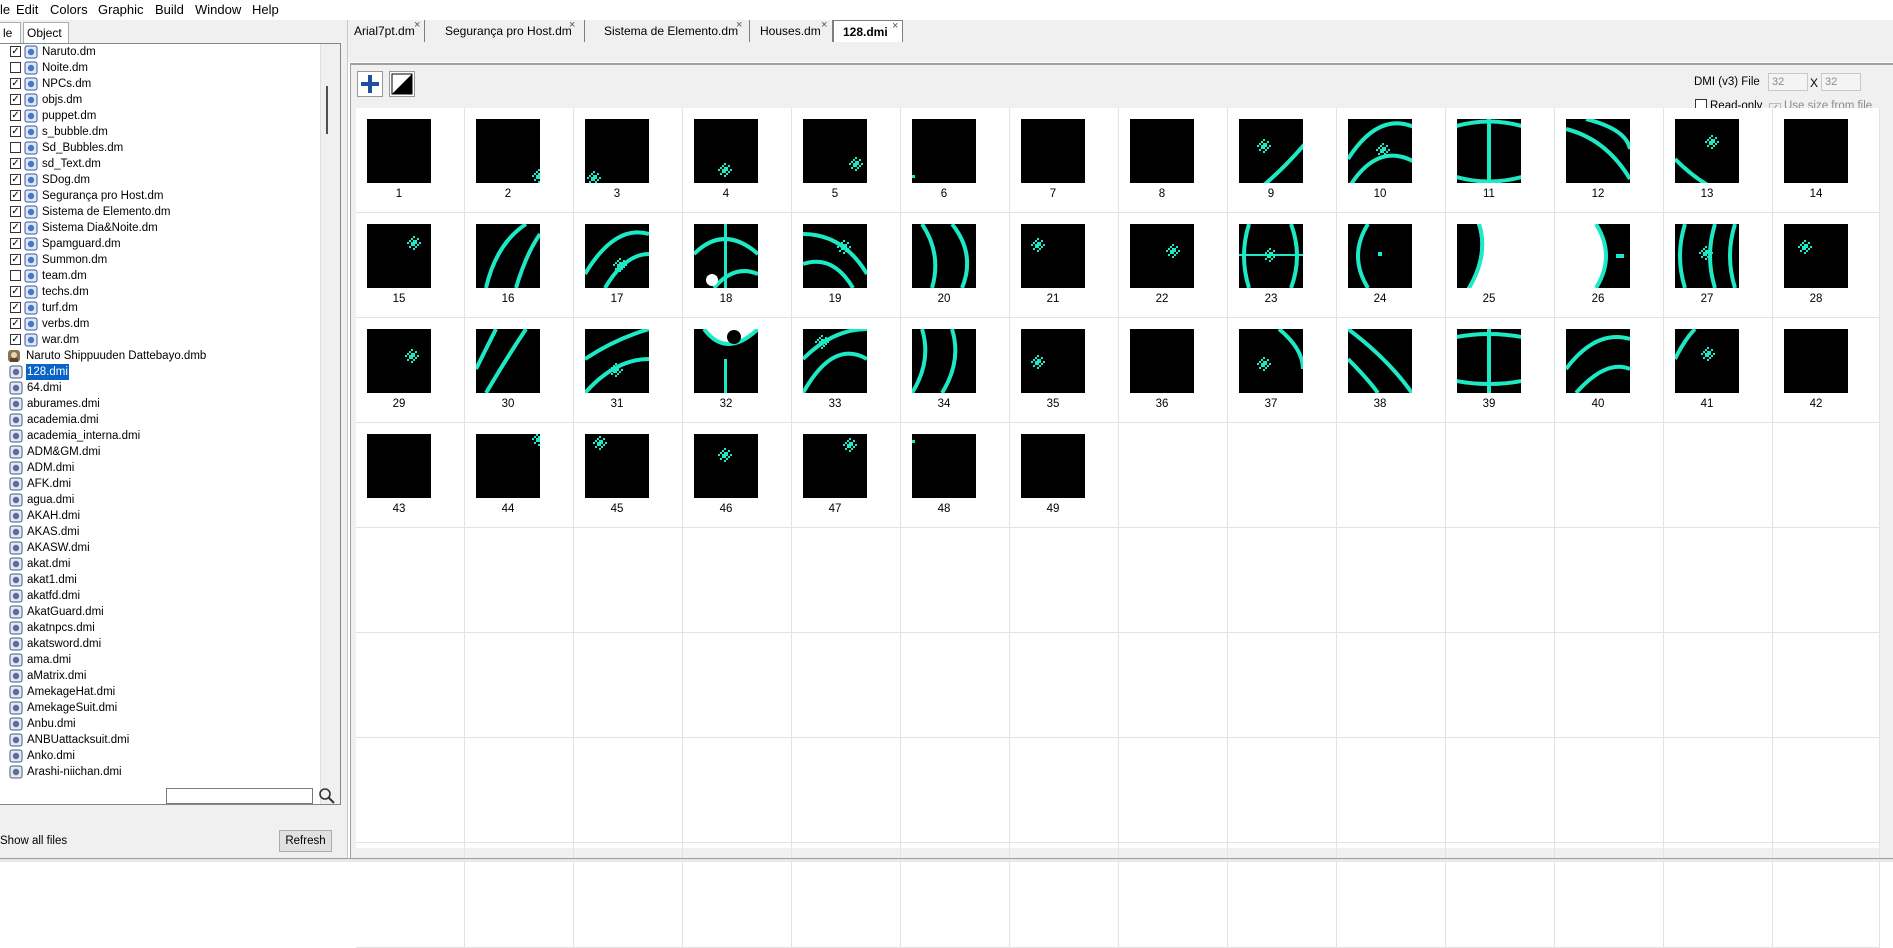  Describe the element at coordinates (955, 160) in the screenshot. I see `icon-state-cell: 6` at that location.